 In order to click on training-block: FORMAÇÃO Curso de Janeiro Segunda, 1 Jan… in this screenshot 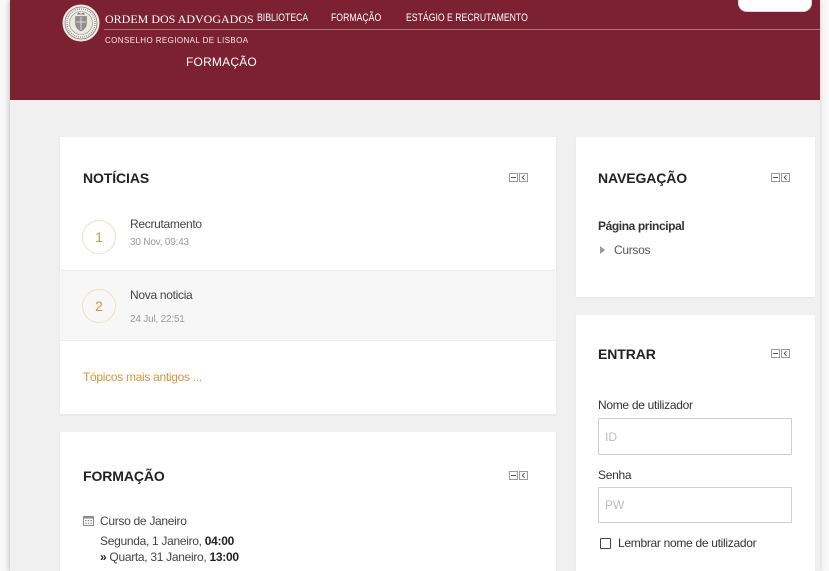, I will do `click(308, 501)`.